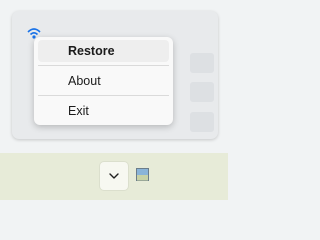 This screenshot has height=240, width=320. I want to click on menu-item-exit: Exit, so click(103, 111).